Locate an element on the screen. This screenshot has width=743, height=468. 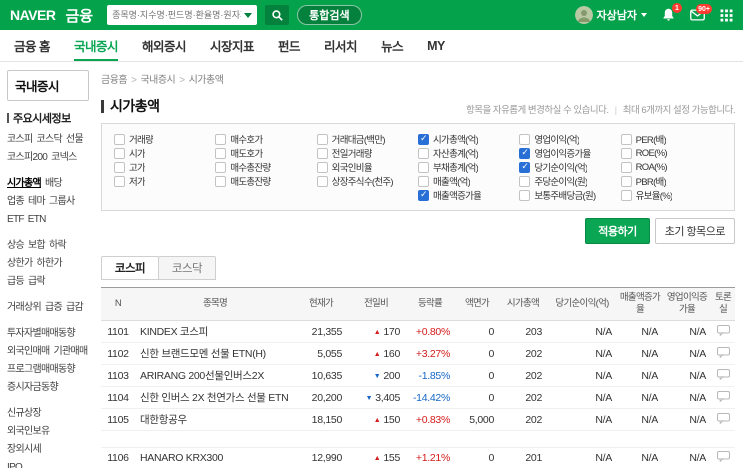
cell-change: ▲ 155 is located at coordinates (376, 457).